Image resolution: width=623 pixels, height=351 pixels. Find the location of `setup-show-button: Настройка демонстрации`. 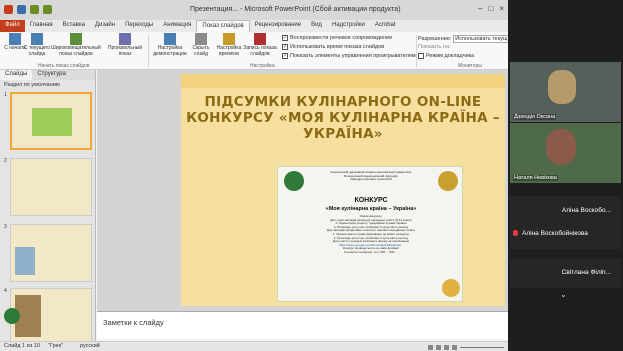

setup-show-button: Настройка демонстрации is located at coordinates (170, 45).